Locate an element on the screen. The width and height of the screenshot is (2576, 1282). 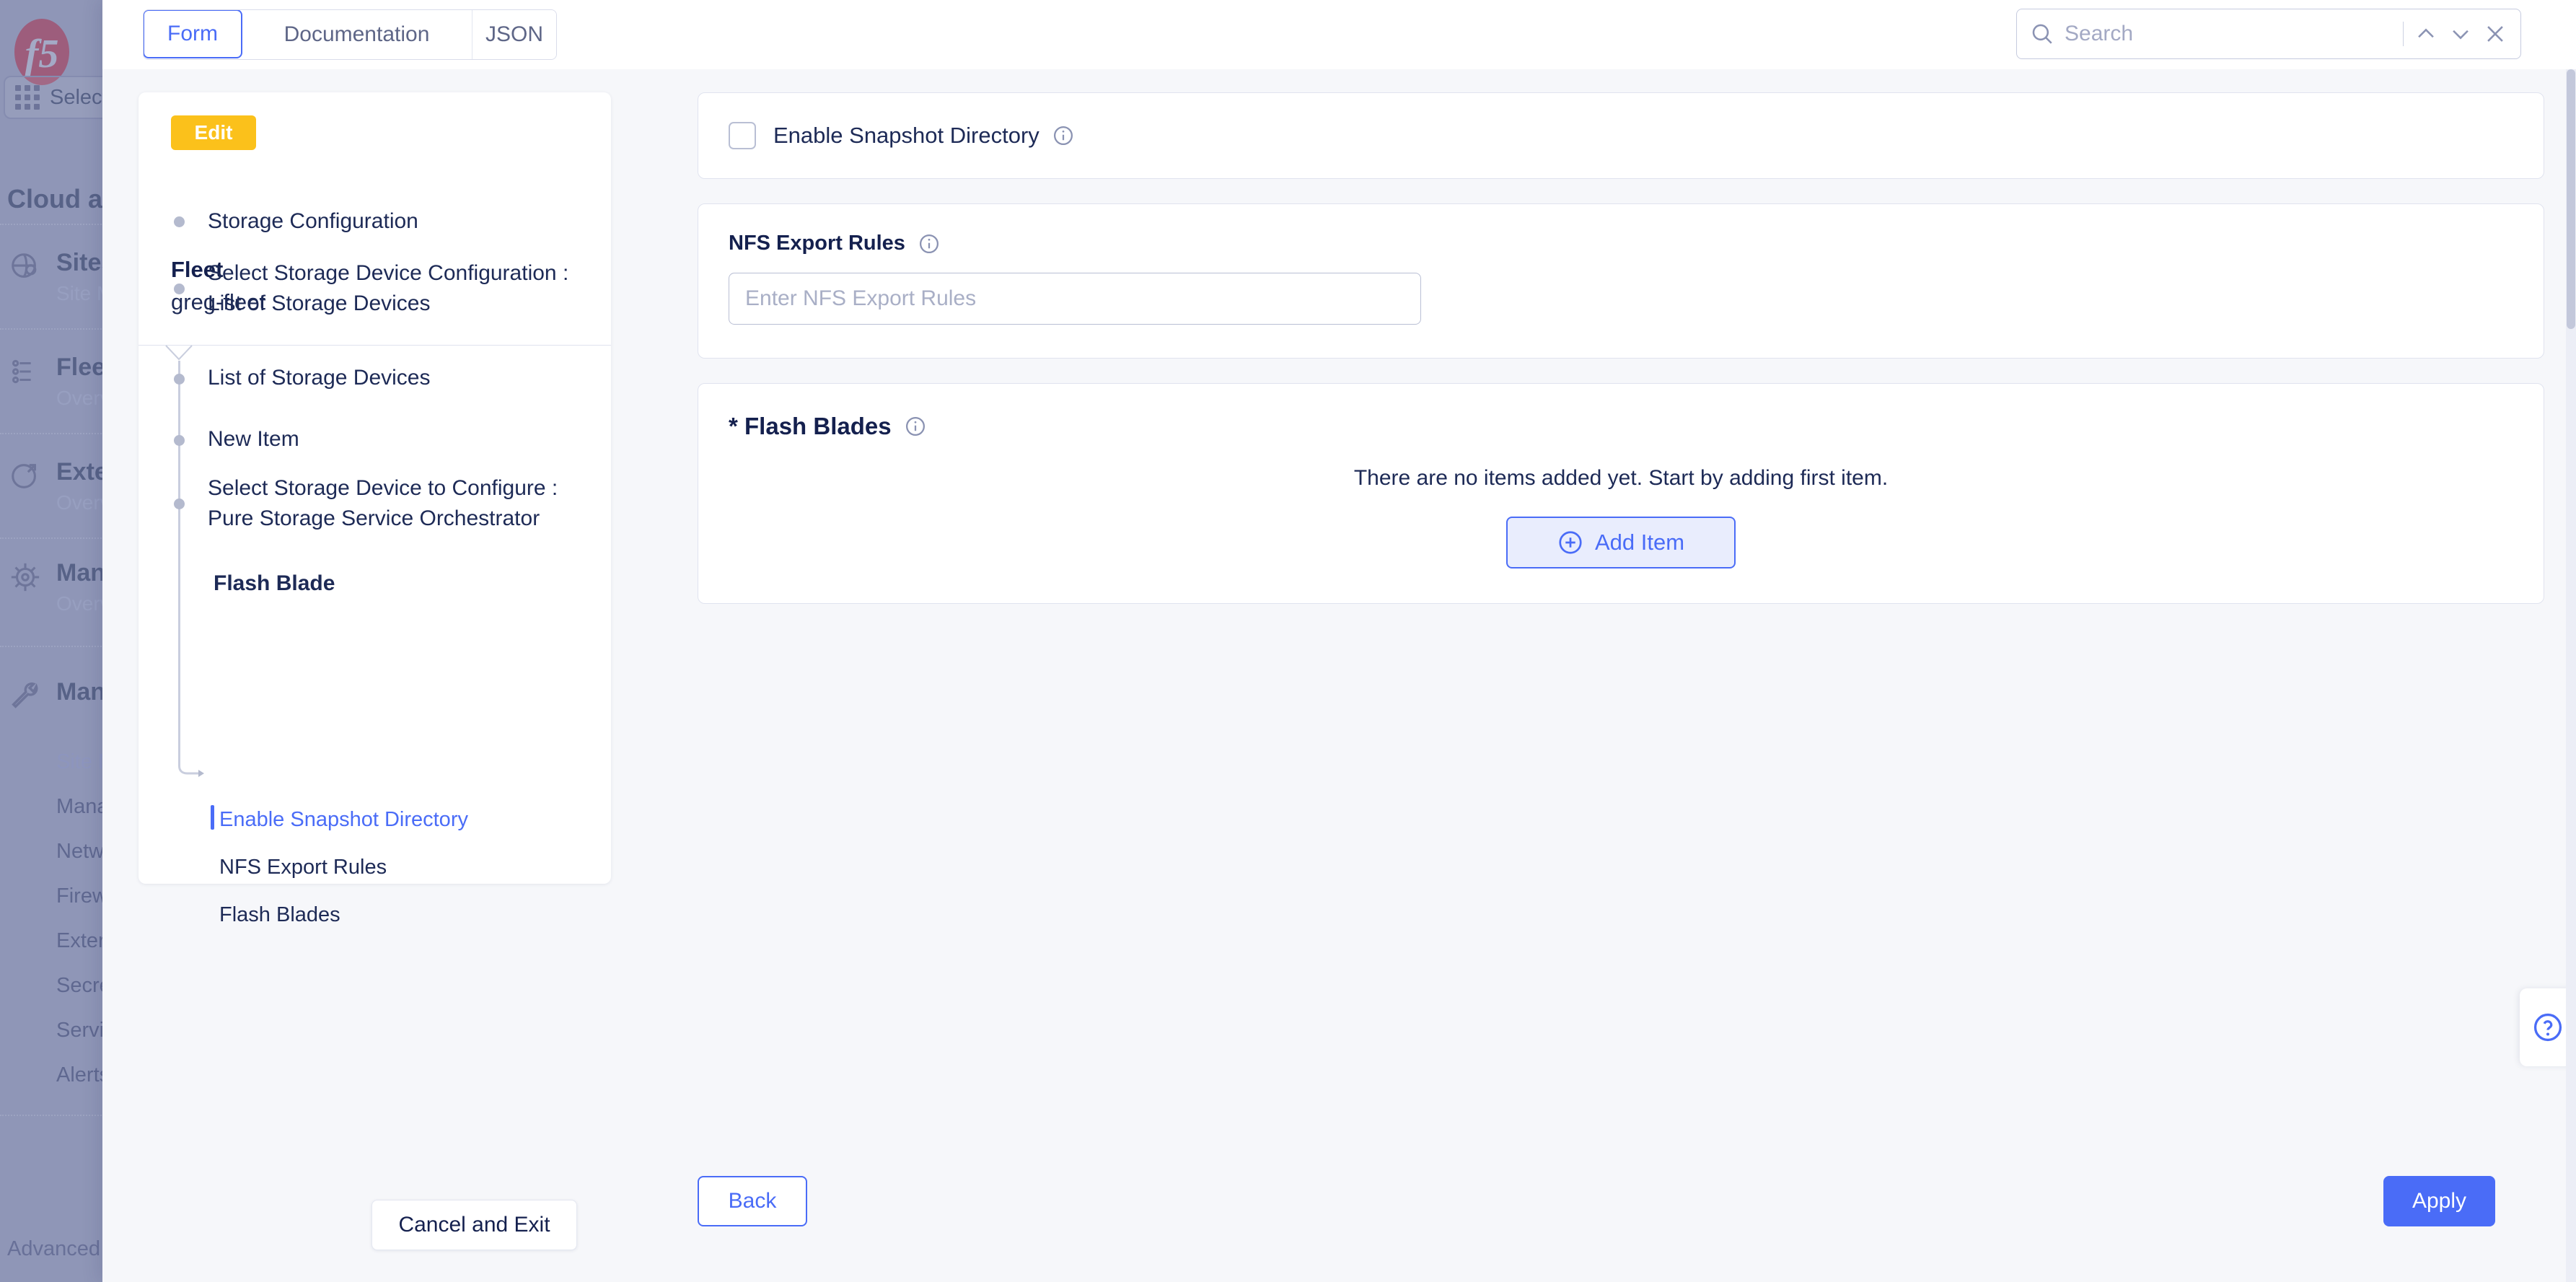
apply-button: Apply is located at coordinates (2439, 1201).